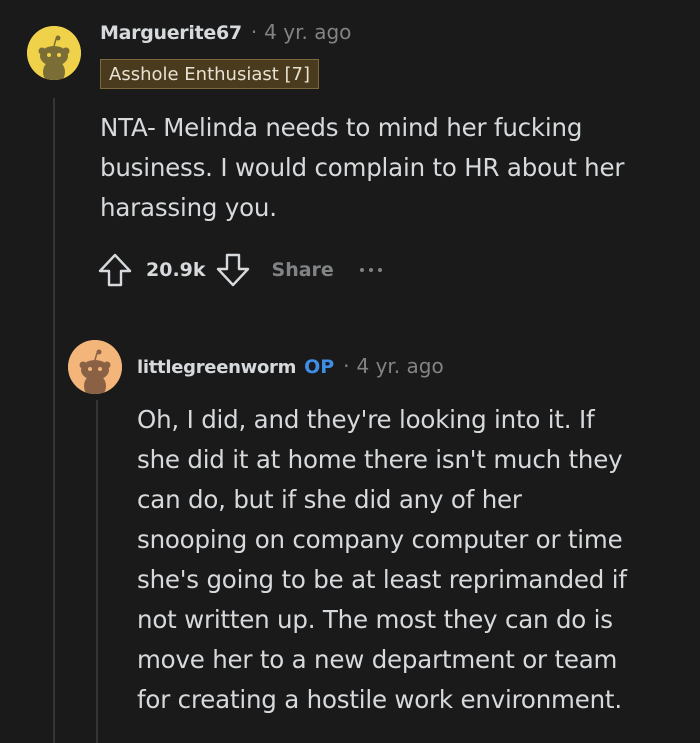  I want to click on comment-actions: 20.9k Share, so click(239, 270).